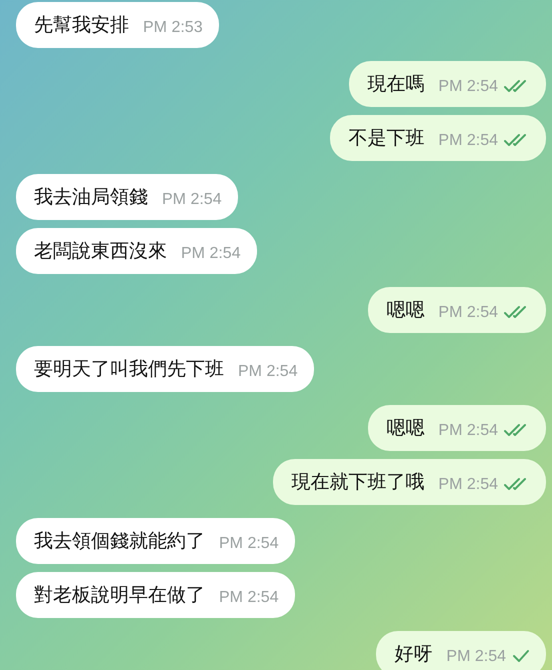 The width and height of the screenshot is (552, 670). Describe the element at coordinates (413, 654) in the screenshot. I see `message-text: 好呀` at that location.